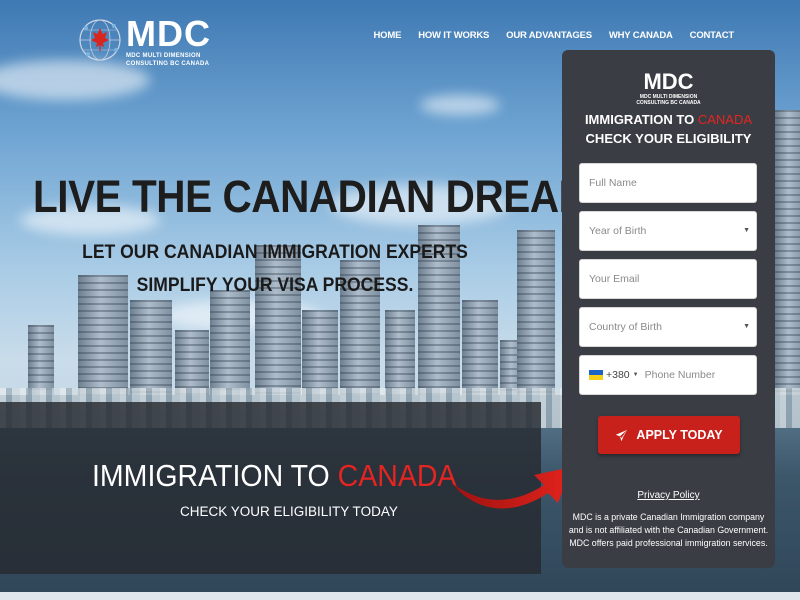  I want to click on form-title-part1: IMMIGRATION TO, so click(639, 119).